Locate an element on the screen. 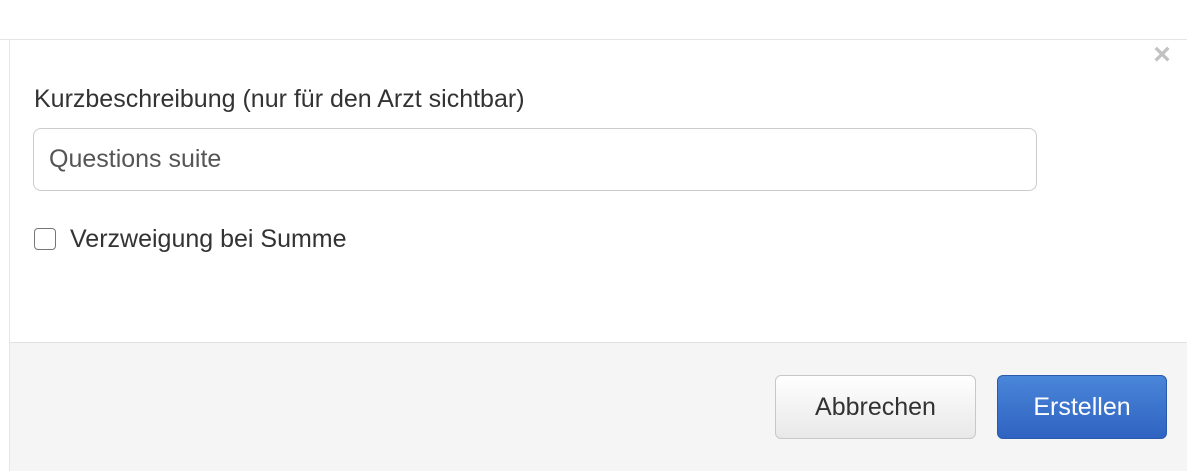 The width and height of the screenshot is (1187, 471). description-input is located at coordinates (535, 159).